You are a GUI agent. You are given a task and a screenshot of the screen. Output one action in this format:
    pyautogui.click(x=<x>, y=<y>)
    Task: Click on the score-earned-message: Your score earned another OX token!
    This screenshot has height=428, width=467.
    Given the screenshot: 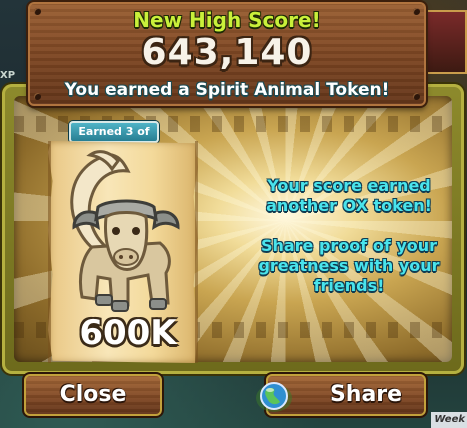 What is the action you would take?
    pyautogui.click(x=349, y=195)
    